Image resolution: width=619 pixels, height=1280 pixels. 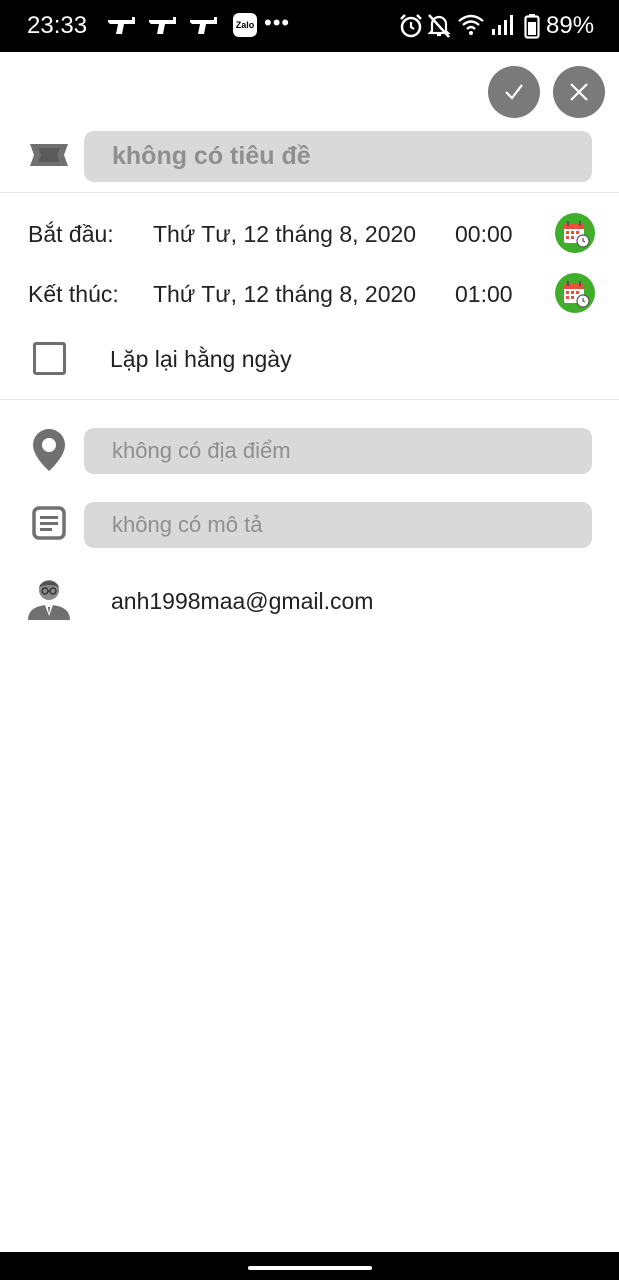 What do you see at coordinates (49, 450) in the screenshot?
I see `location-pin-icon` at bounding box center [49, 450].